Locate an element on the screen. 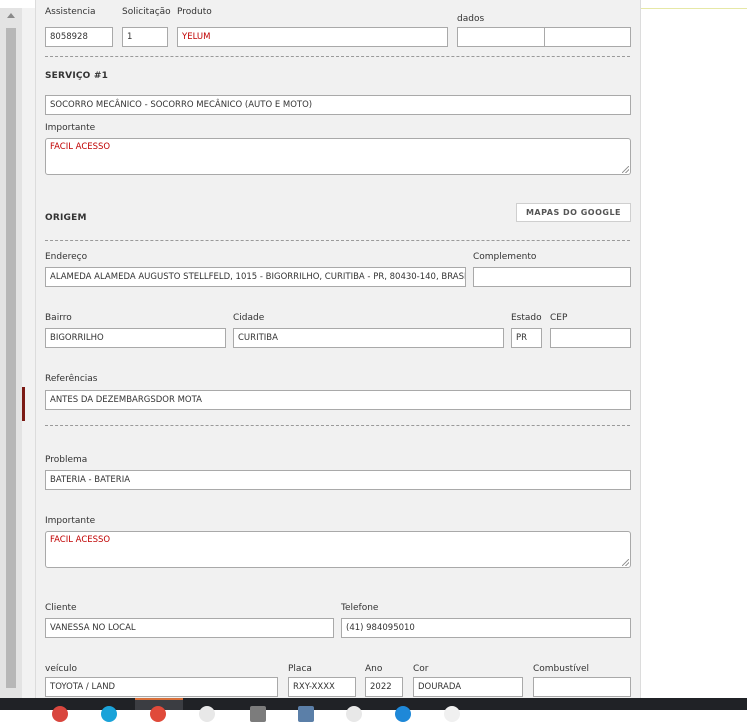 This screenshot has width=747, height=722. problema-importante-textarea: FACIL ACESSO is located at coordinates (338, 549).